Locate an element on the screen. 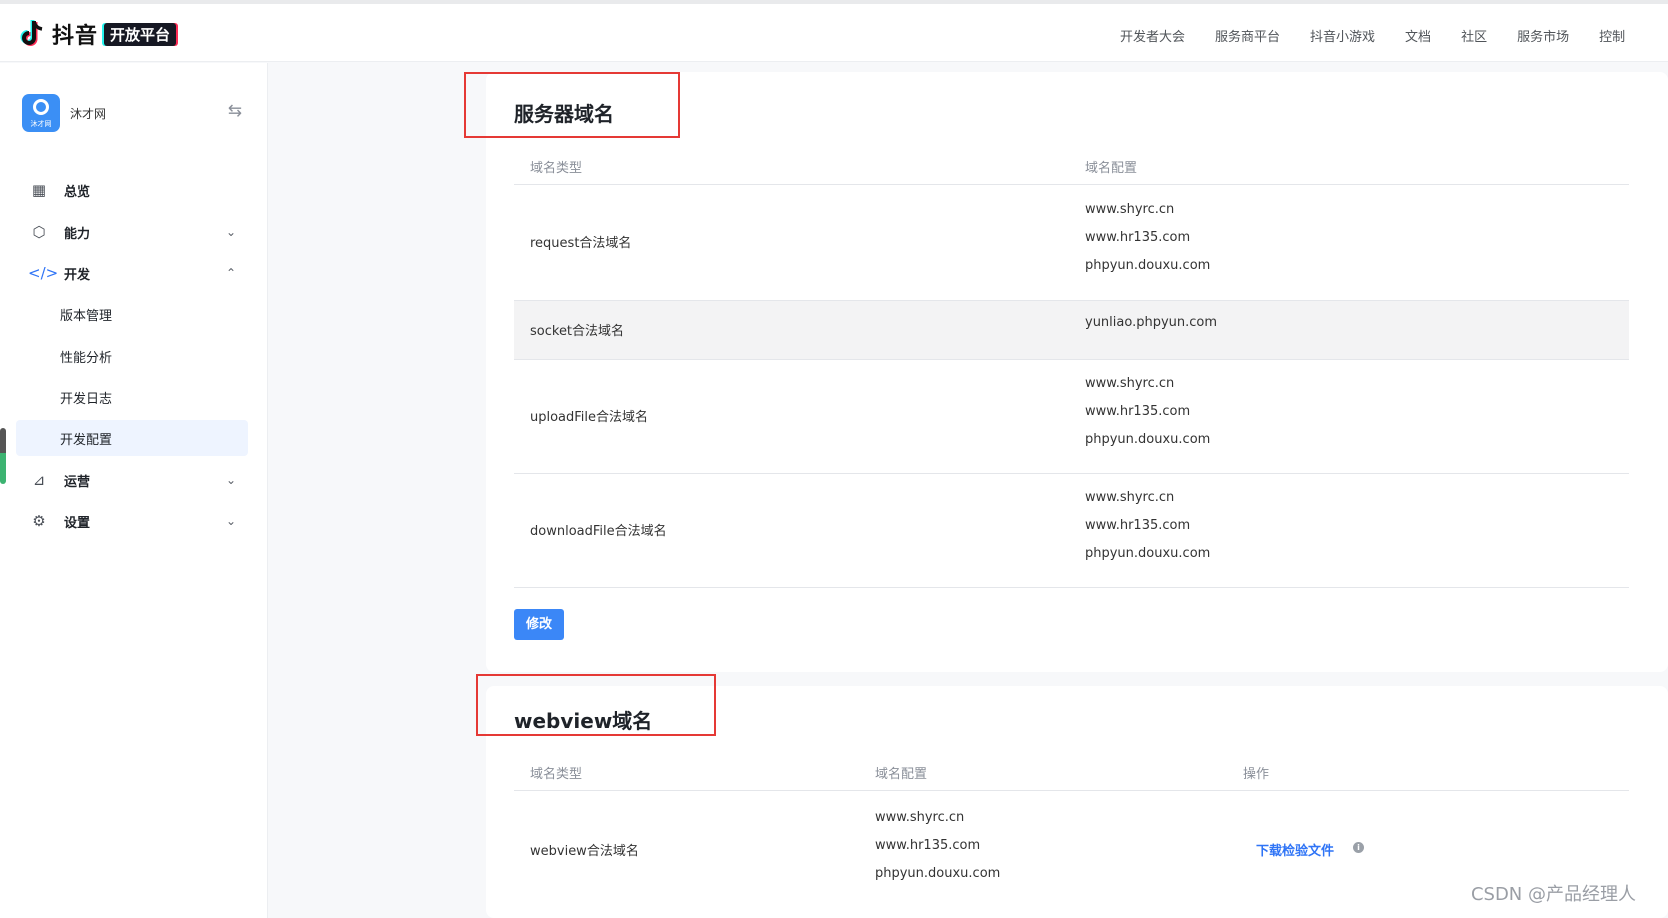  domain-type-socket: socket合法域名 is located at coordinates (577, 331).